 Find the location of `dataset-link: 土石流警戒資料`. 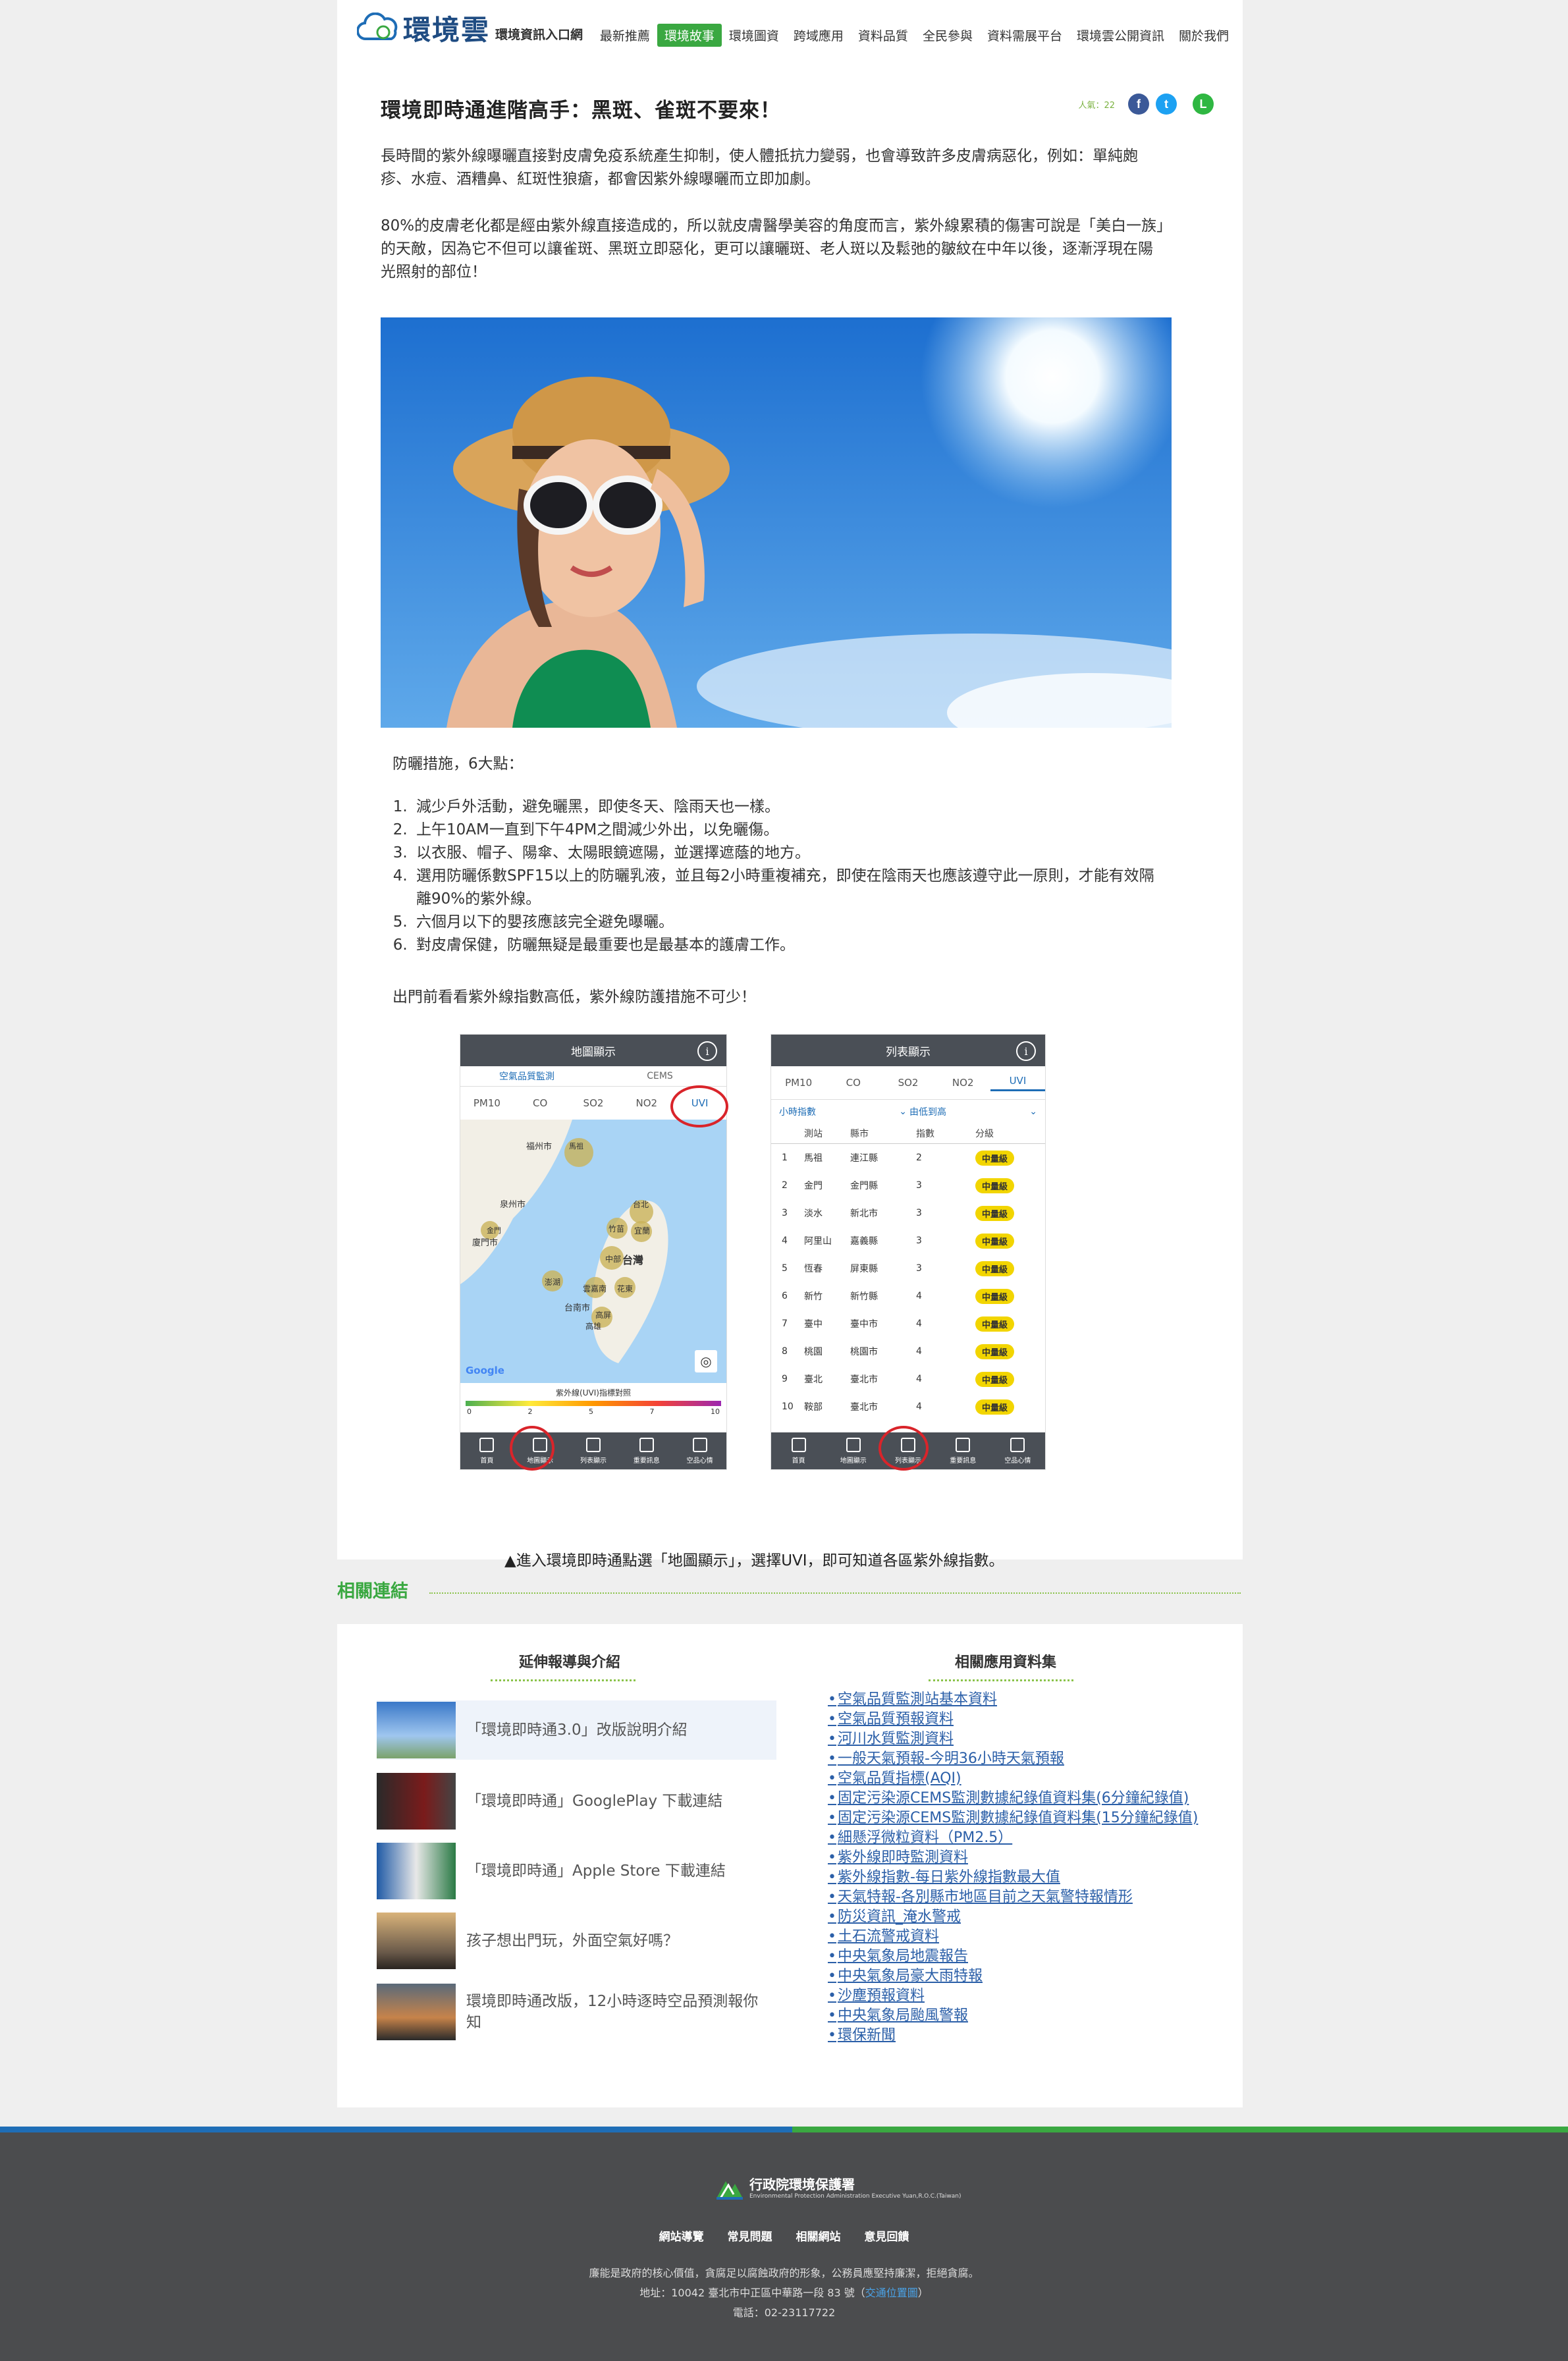

dataset-link: 土石流警戒資料 is located at coordinates (1013, 1937).